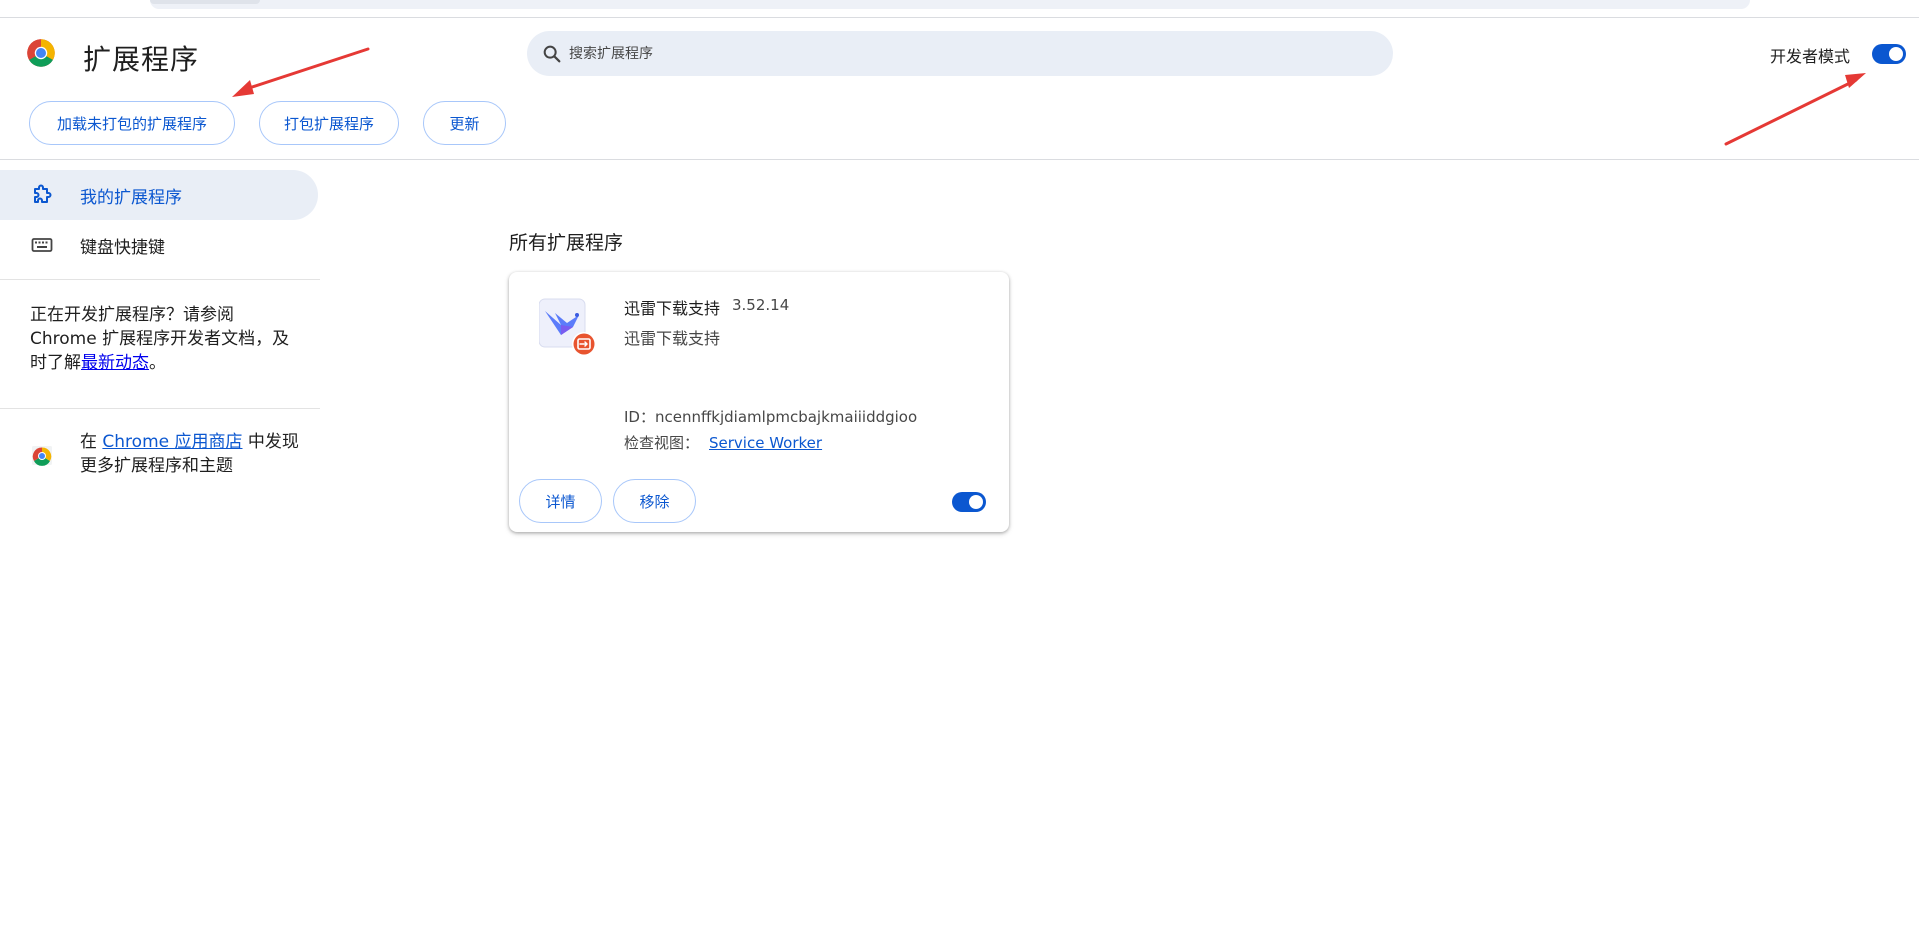  What do you see at coordinates (969, 53) in the screenshot?
I see `search-input` at bounding box center [969, 53].